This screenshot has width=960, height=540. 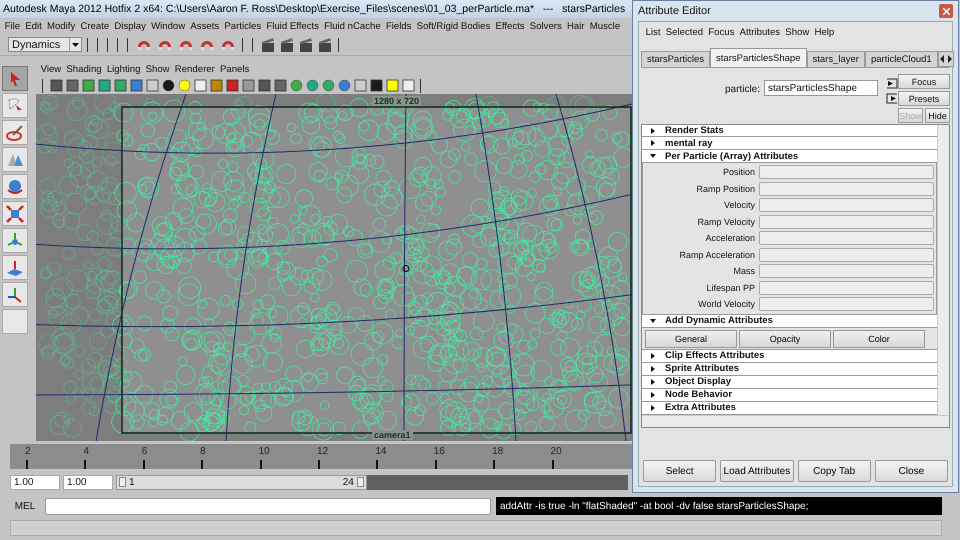 I want to click on tab-arrows-icon, so click(x=945, y=59).